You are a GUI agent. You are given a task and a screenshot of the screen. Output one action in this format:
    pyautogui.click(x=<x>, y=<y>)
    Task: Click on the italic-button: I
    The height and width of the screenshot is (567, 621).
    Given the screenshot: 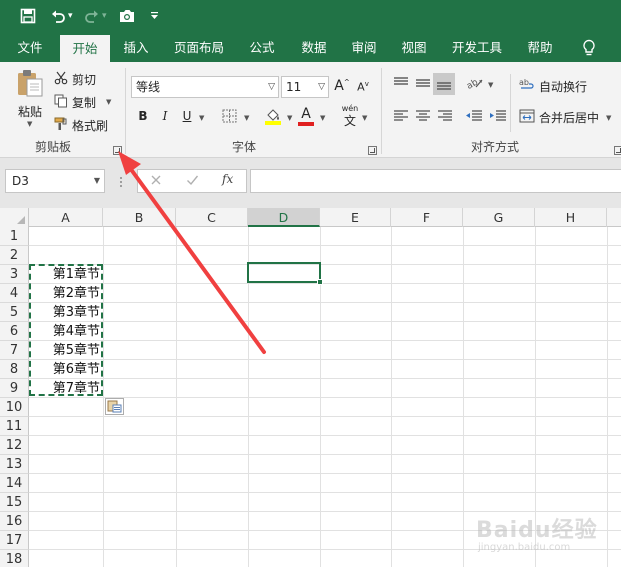 What is the action you would take?
    pyautogui.click(x=165, y=116)
    